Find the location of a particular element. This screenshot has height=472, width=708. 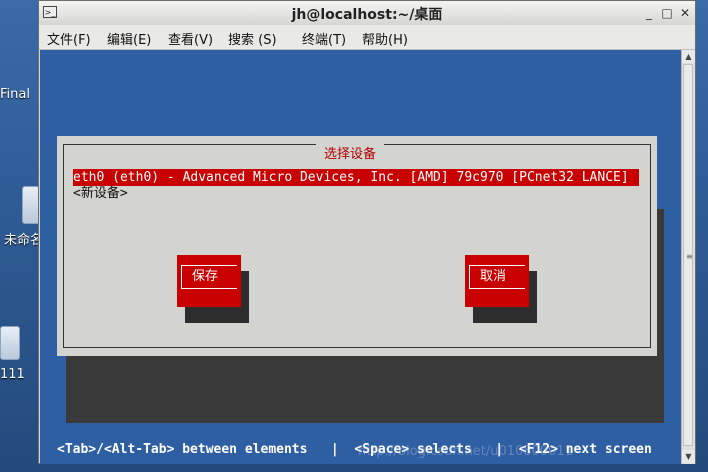

desktop-folder-icon is located at coordinates (10, 343).